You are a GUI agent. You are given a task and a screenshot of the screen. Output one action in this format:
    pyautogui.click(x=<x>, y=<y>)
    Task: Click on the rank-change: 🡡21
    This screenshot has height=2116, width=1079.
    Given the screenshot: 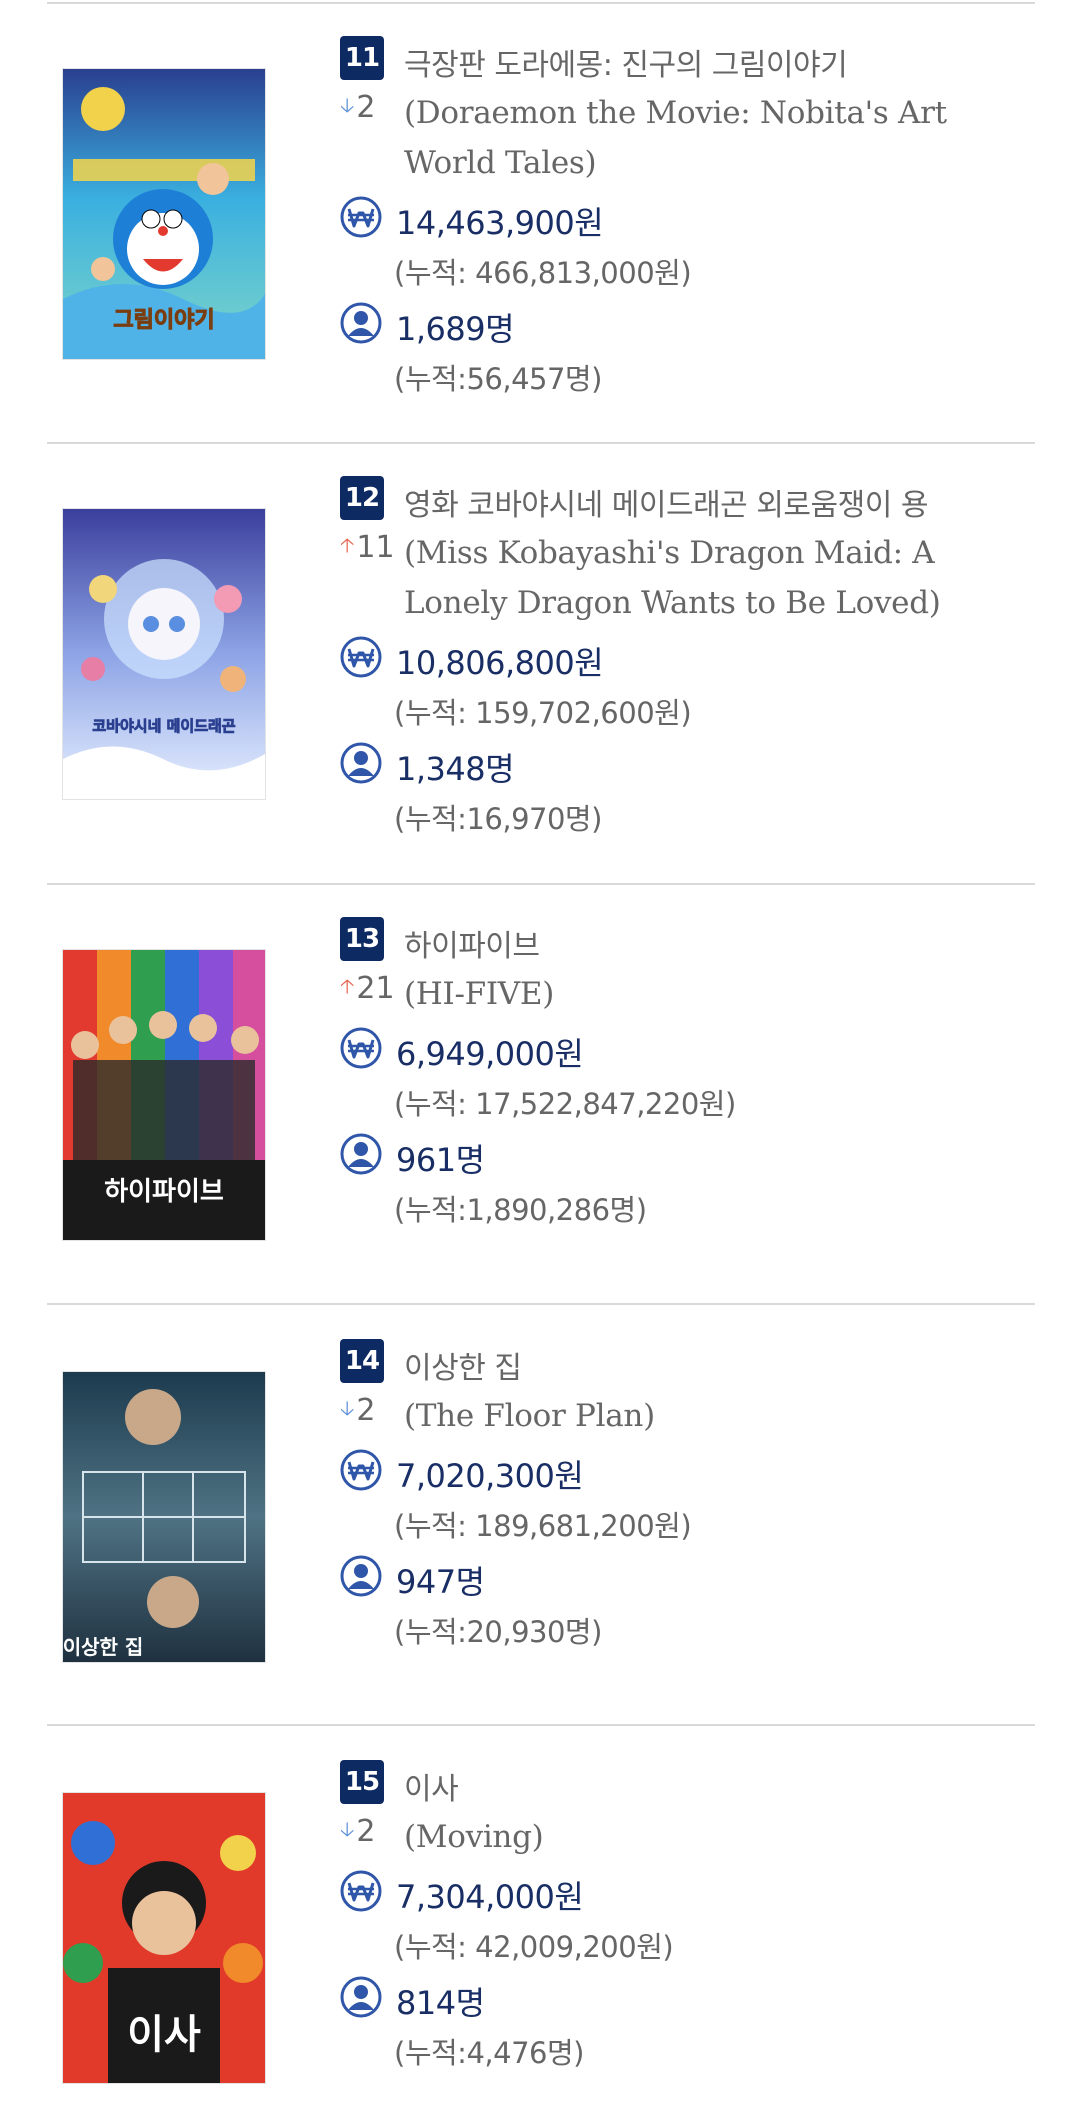 What is the action you would take?
    pyautogui.click(x=370, y=988)
    